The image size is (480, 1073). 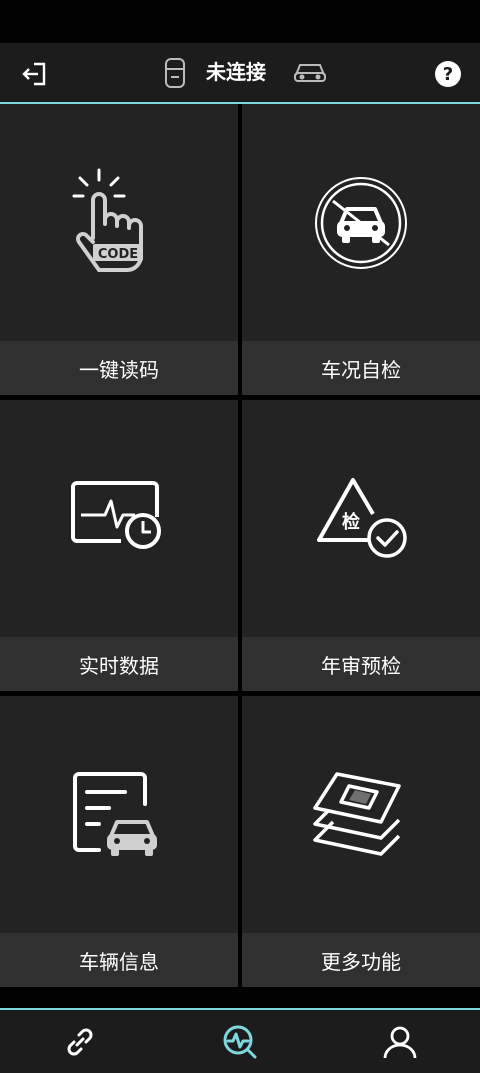 I want to click on tile-label: 车辆信息, so click(x=119, y=960).